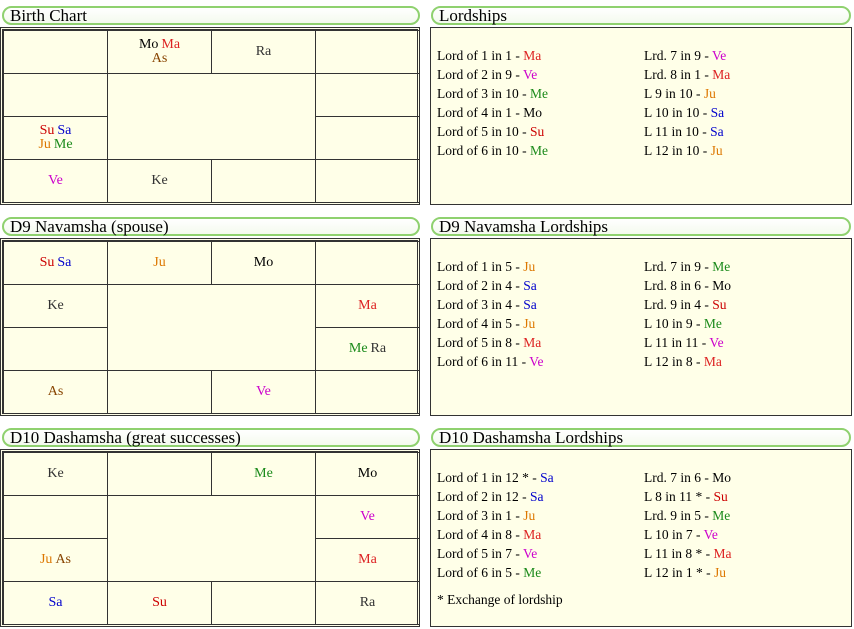 The height and width of the screenshot is (629, 854). What do you see at coordinates (688, 534) in the screenshot?
I see `lordship-line: L 10 in 7 - Ve` at bounding box center [688, 534].